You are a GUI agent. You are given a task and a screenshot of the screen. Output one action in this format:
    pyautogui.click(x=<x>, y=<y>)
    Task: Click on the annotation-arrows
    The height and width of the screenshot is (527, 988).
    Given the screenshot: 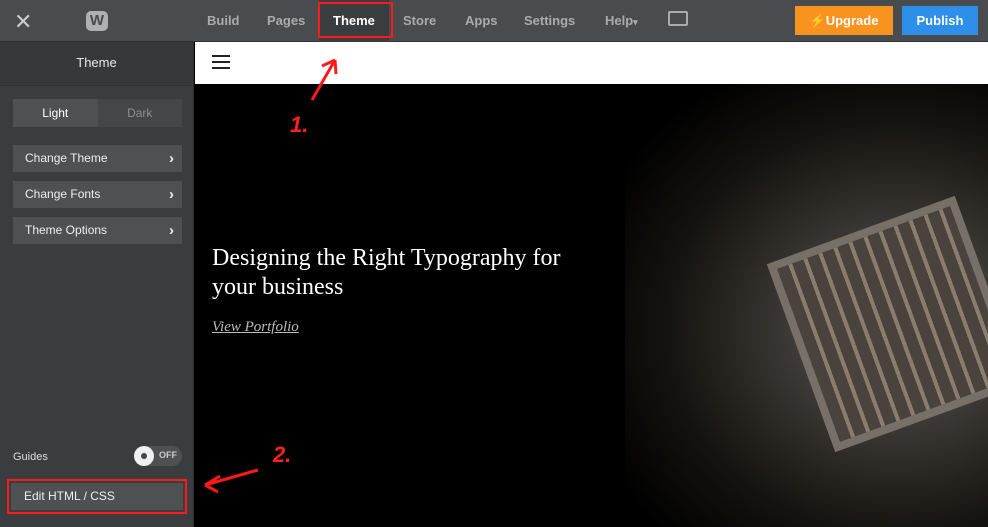 What is the action you would take?
    pyautogui.click(x=271, y=276)
    